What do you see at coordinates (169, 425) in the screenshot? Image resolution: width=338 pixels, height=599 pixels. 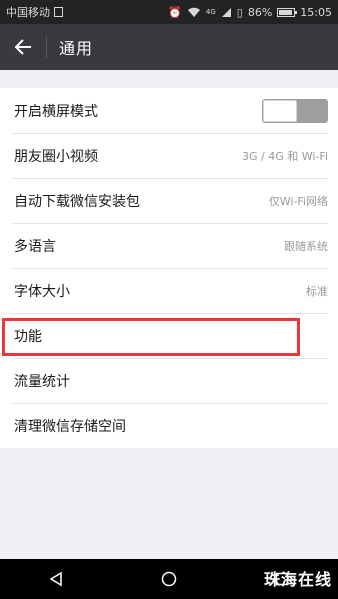 I see `setting-clear-storage: 清理微信存储空间` at bounding box center [169, 425].